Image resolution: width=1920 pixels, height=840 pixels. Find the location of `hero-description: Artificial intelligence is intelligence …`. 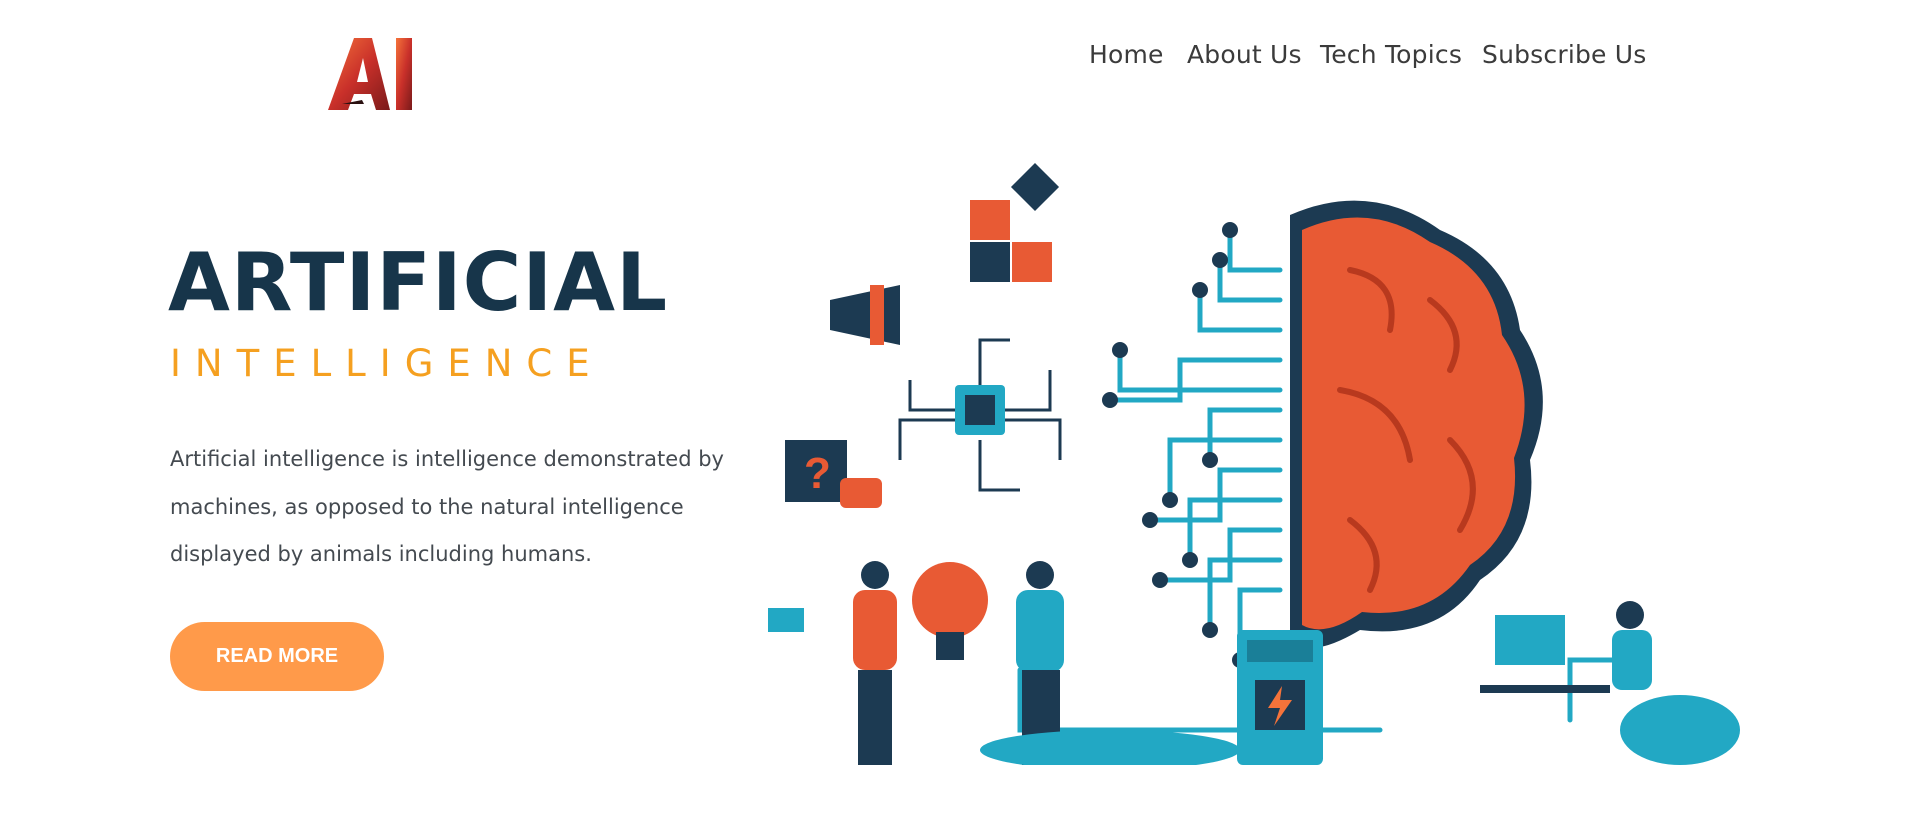

hero-description: Artificial intelligence is intelligence … is located at coordinates (447, 506).